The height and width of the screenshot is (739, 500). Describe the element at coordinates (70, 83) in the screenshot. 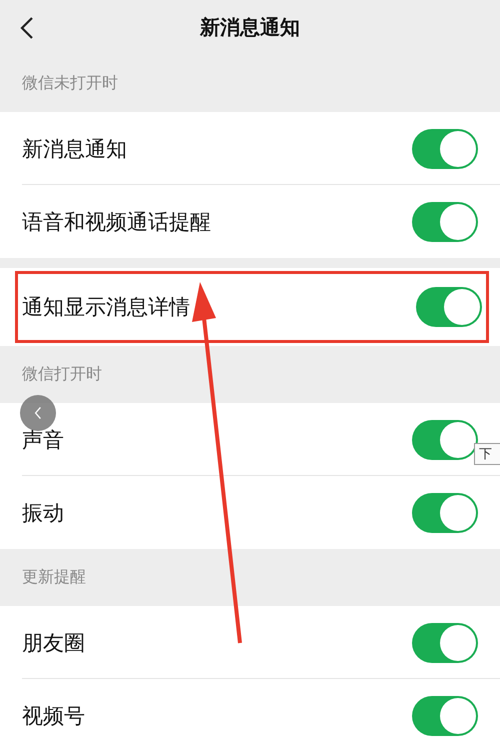

I see `section-label: 微信未打开时` at that location.